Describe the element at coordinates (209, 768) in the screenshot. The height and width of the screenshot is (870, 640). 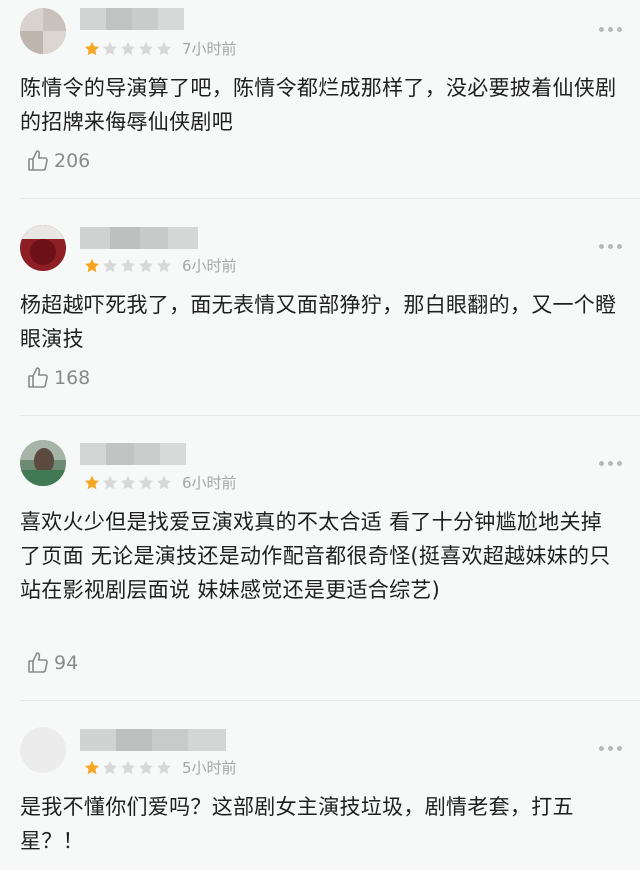
I see `review-time: 5小时前` at that location.